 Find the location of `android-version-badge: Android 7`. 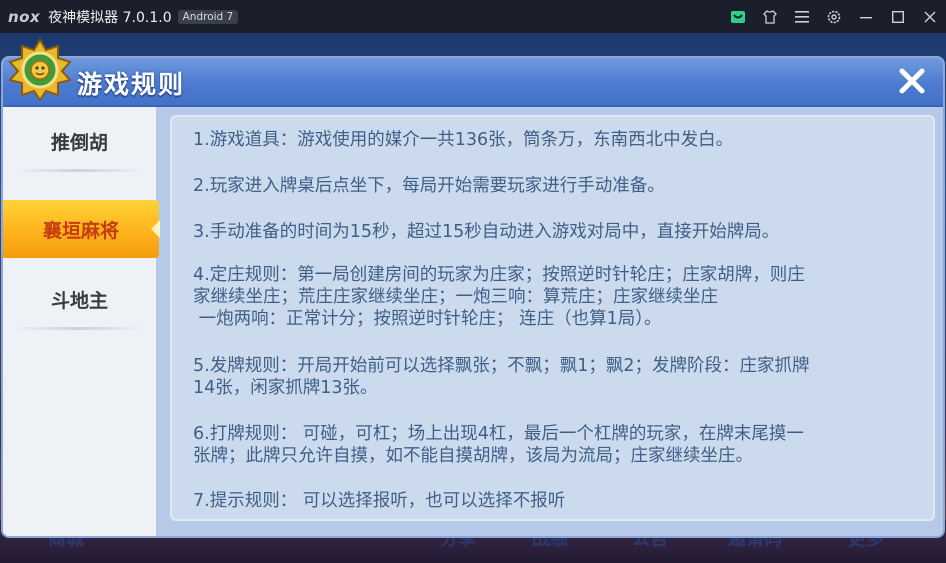

android-version-badge: Android 7 is located at coordinates (208, 16).